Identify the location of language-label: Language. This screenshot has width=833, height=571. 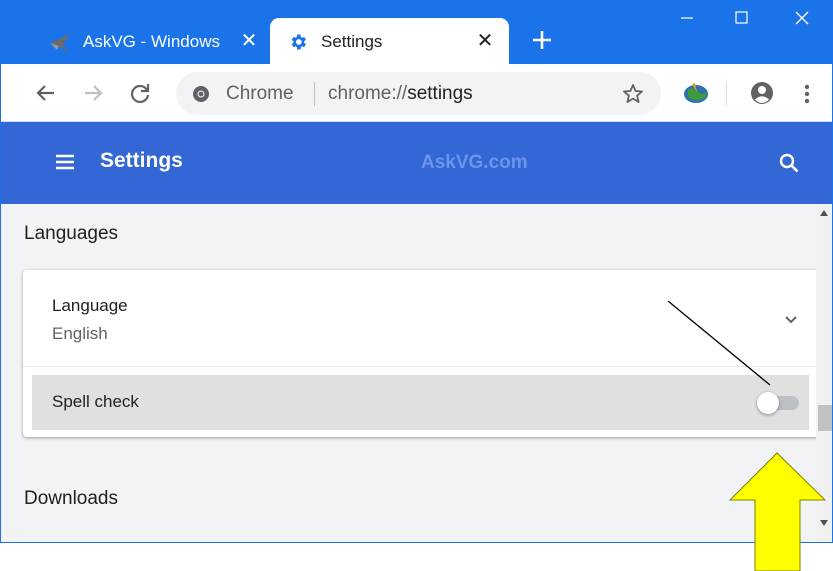
(90, 305).